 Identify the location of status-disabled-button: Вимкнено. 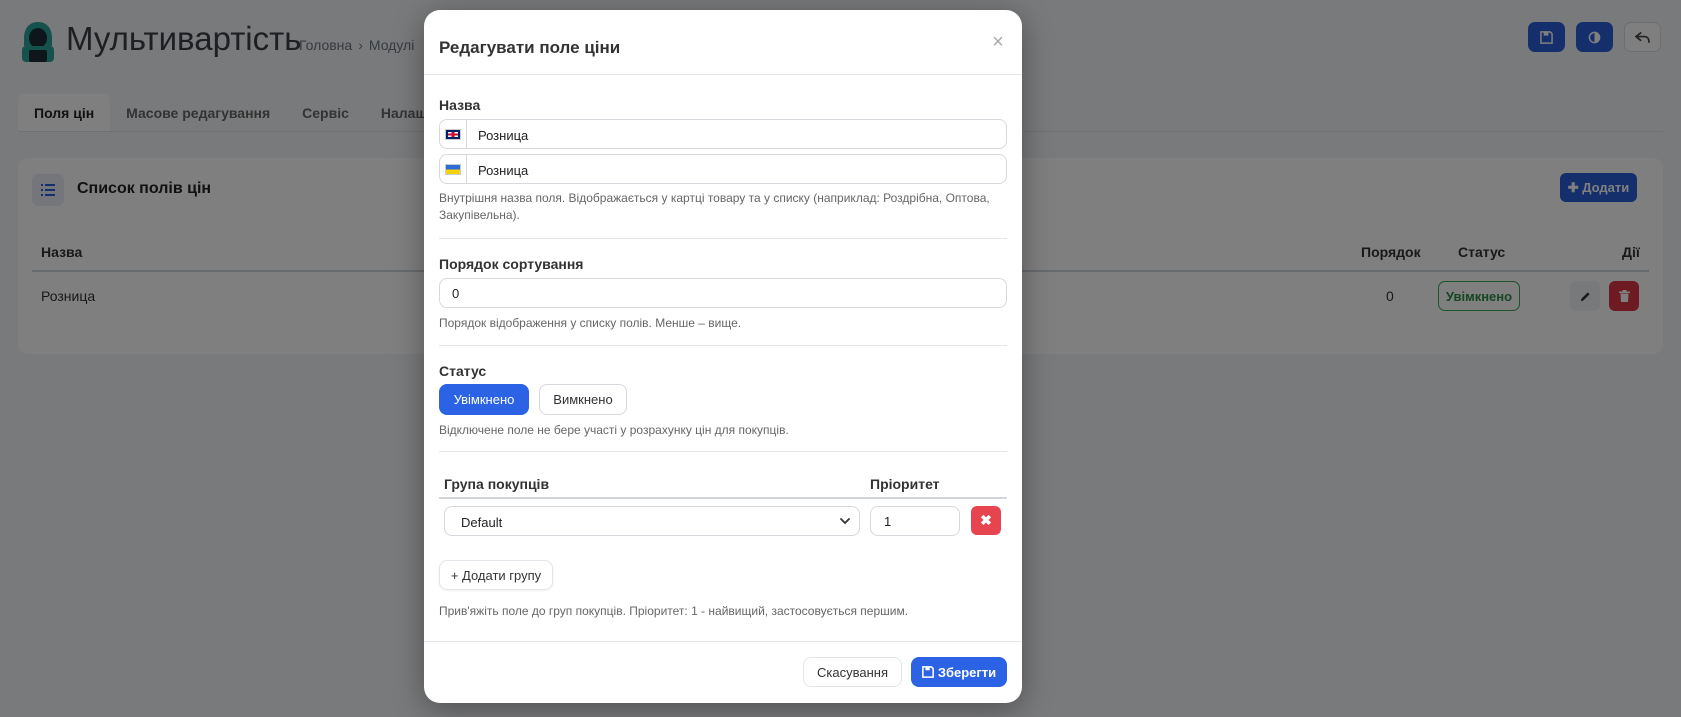
(583, 399).